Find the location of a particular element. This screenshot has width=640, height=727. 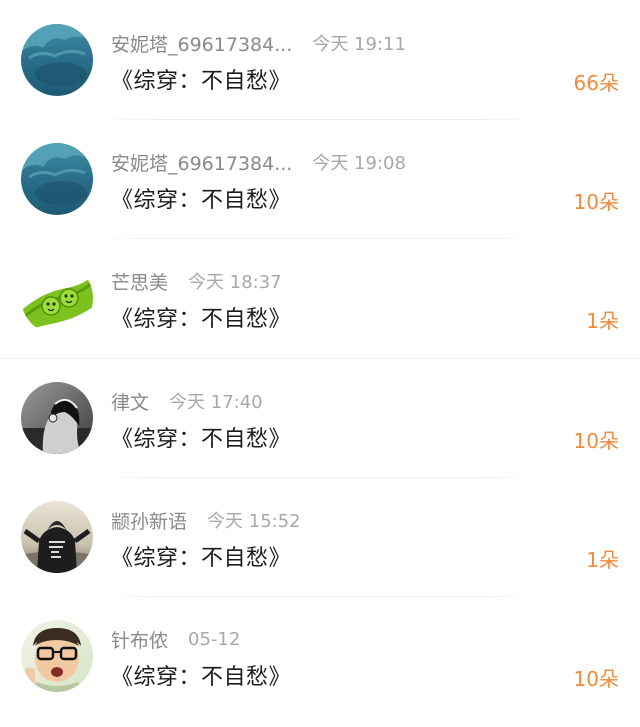

hoodie-person-avatar-icon is located at coordinates (57, 537).